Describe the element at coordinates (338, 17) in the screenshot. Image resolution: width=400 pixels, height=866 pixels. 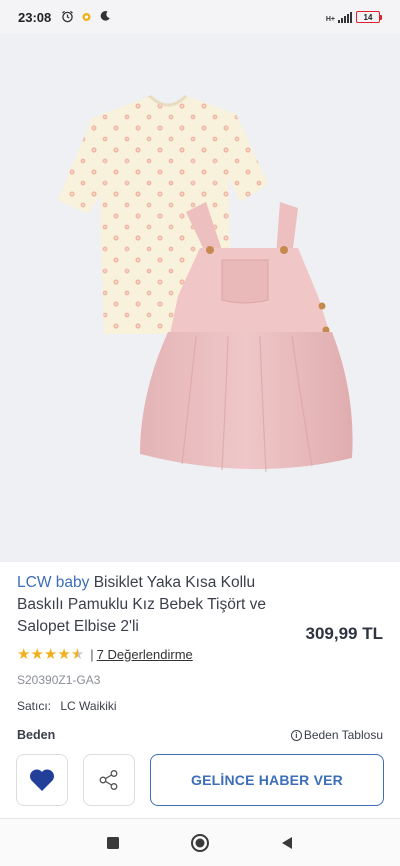
I see `signal-icon: H+` at that location.